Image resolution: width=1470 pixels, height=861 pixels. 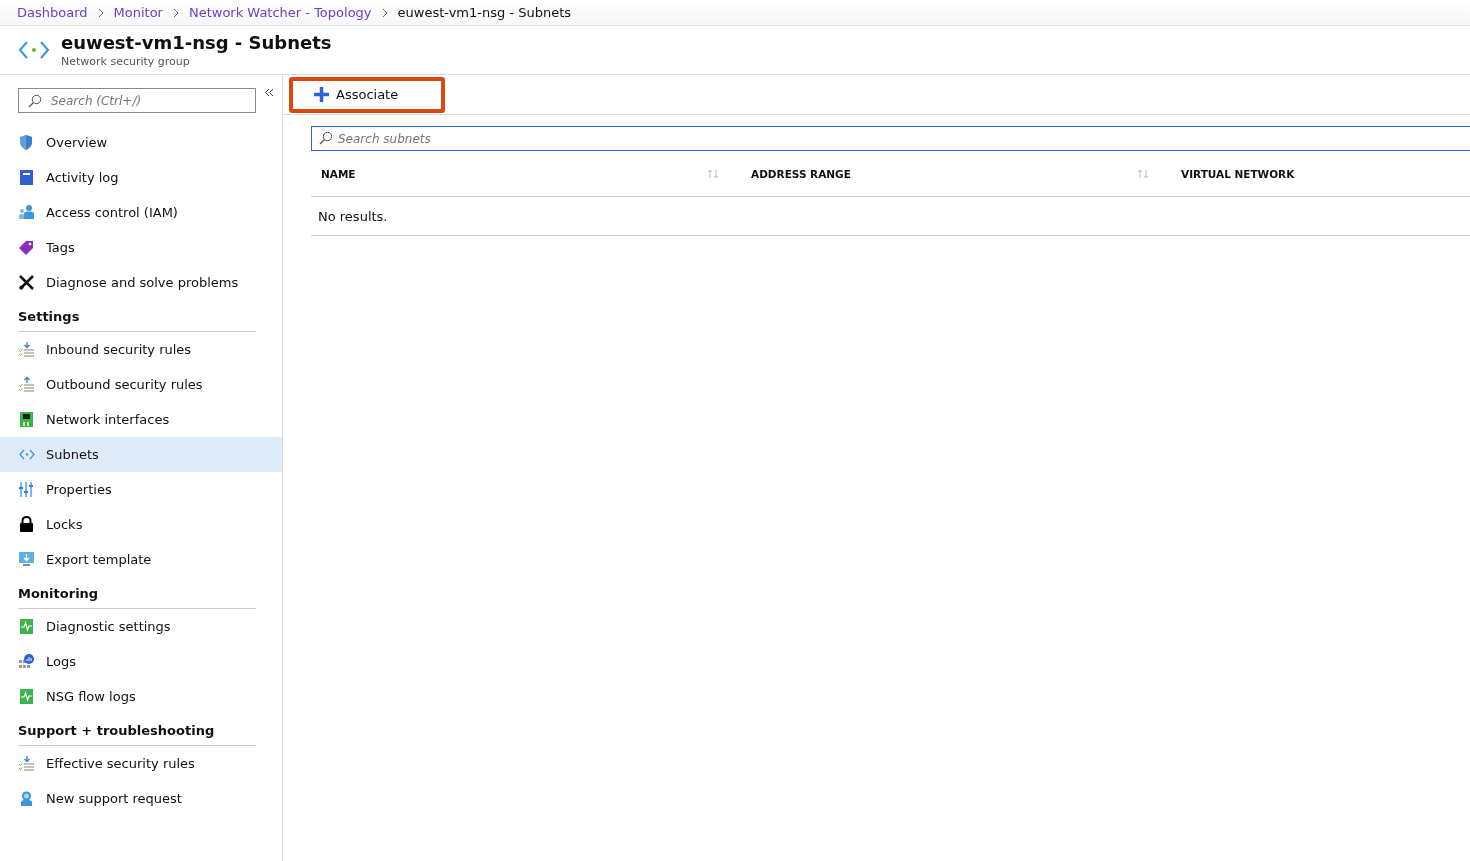 I want to click on nav-item: Logs, so click(x=141, y=661).